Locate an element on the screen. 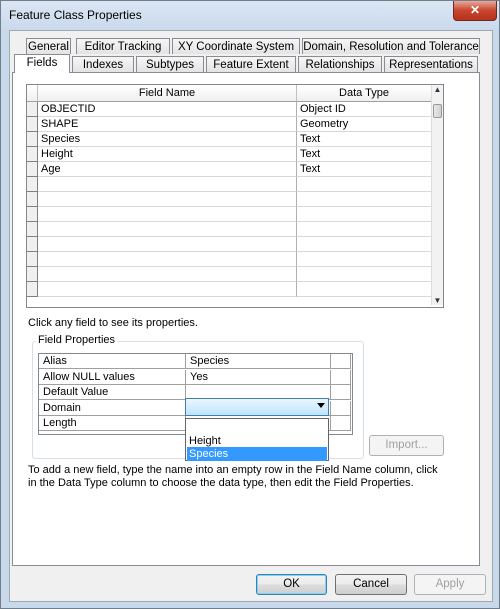  tab-label: Feature Extent is located at coordinates (251, 65).